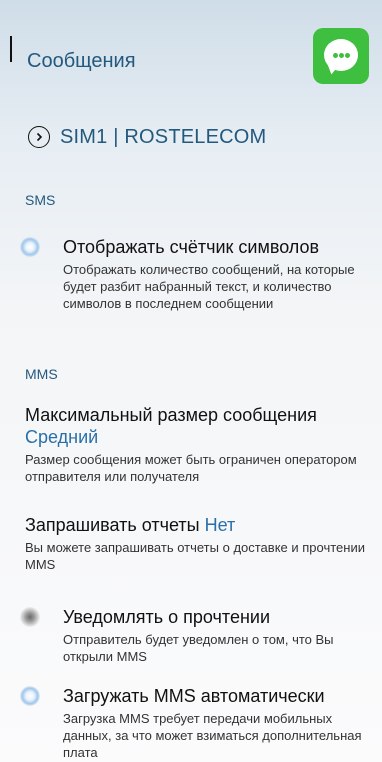  Describe the element at coordinates (341, 56) in the screenshot. I see `messages-app-icon` at that location.